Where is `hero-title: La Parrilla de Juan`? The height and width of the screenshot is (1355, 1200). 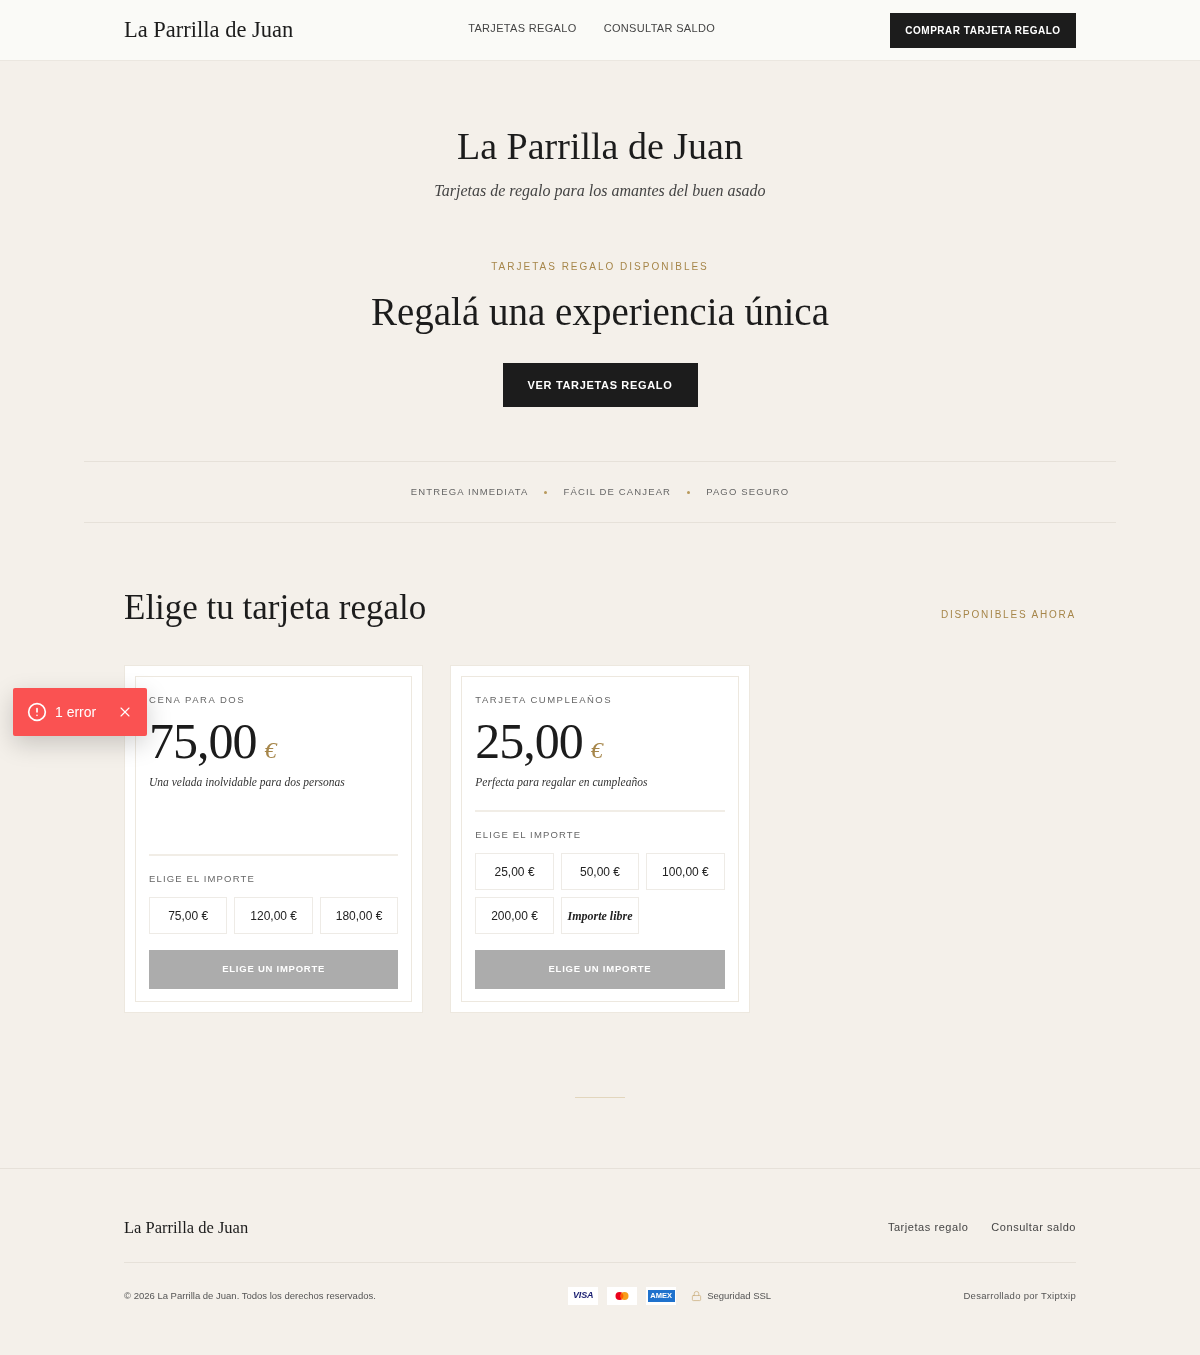
hero-title: La Parrilla de Juan is located at coordinates (600, 146).